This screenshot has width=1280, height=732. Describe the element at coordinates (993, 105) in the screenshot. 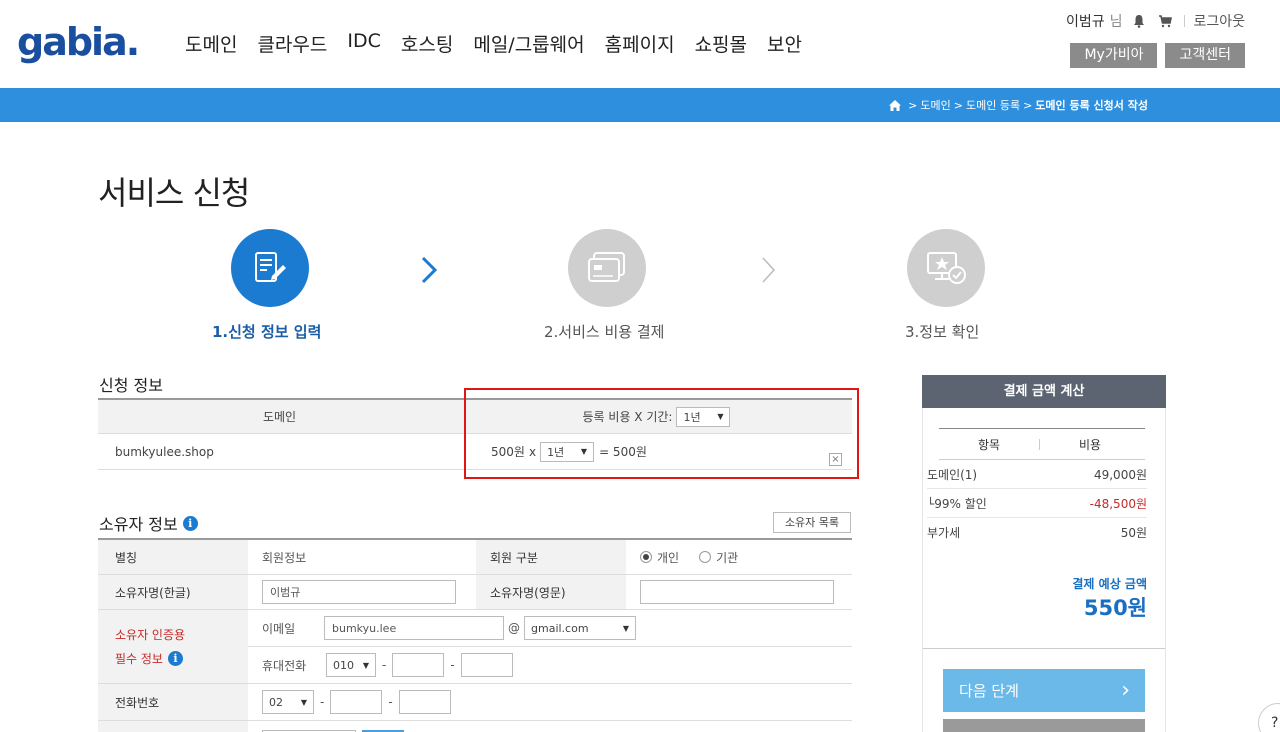

I see `breadcrumb-domain-register: 도메인 등록` at that location.